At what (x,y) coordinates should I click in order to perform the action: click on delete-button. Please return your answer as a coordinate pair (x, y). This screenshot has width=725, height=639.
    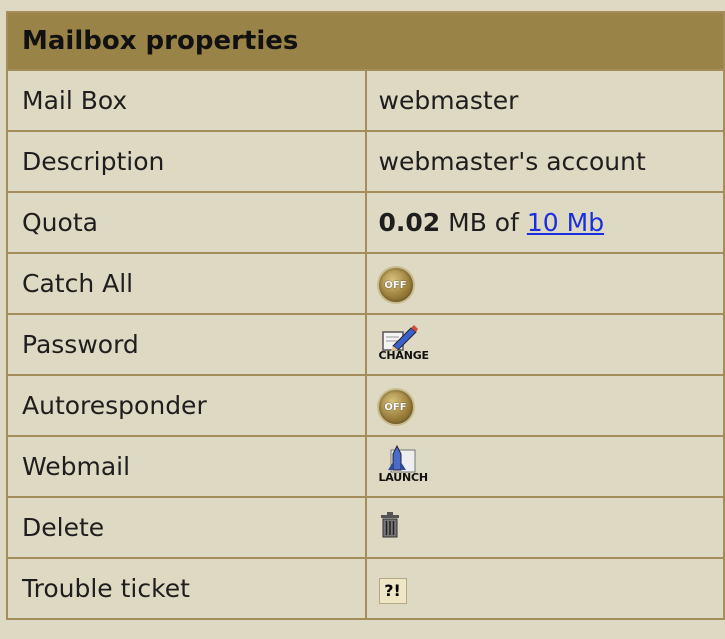
    Looking at the image, I should click on (390, 525).